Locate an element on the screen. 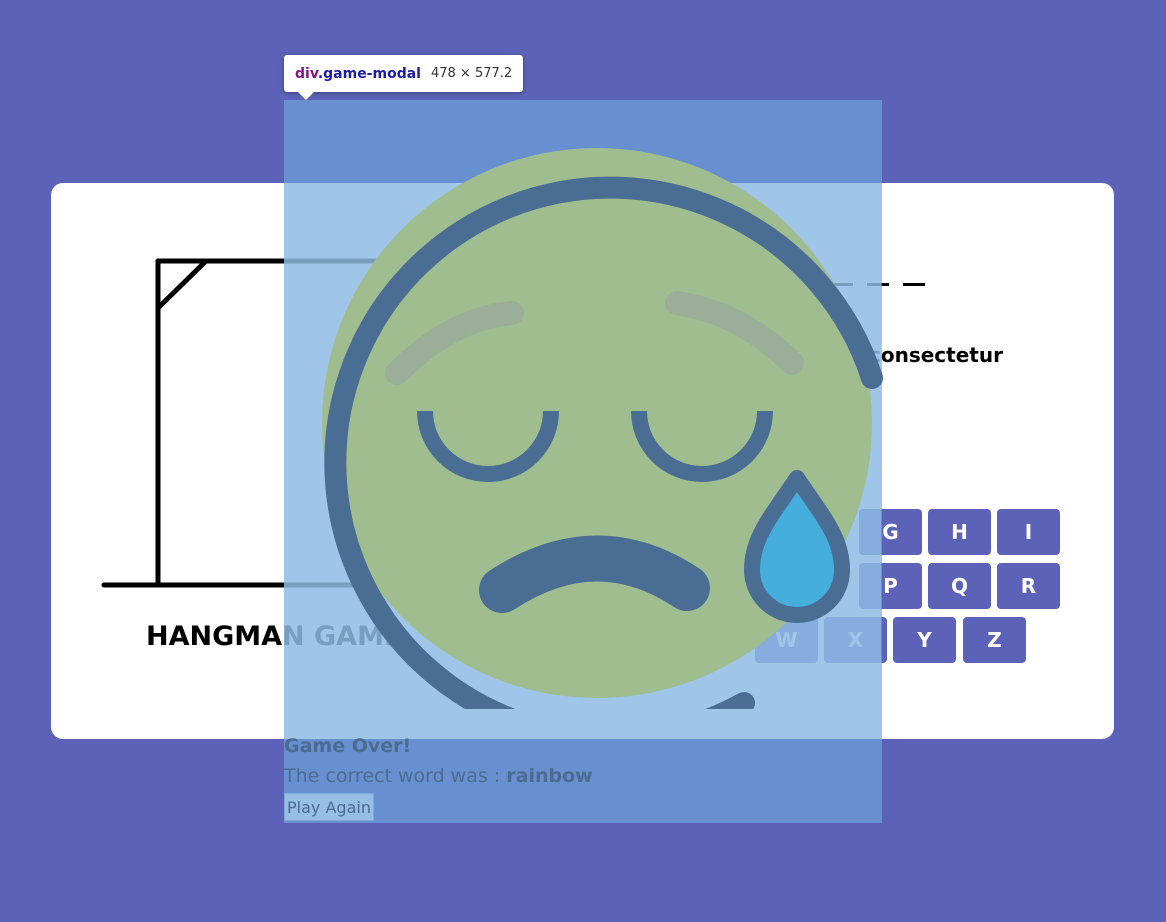  key-z: Z is located at coordinates (994, 640).